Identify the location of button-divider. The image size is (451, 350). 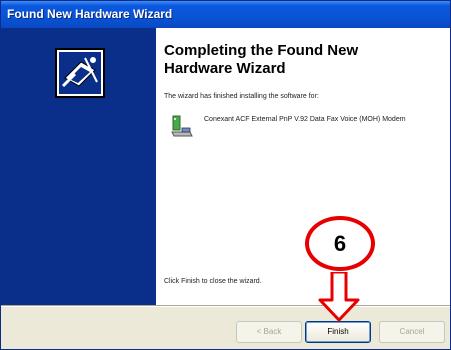
(225, 306).